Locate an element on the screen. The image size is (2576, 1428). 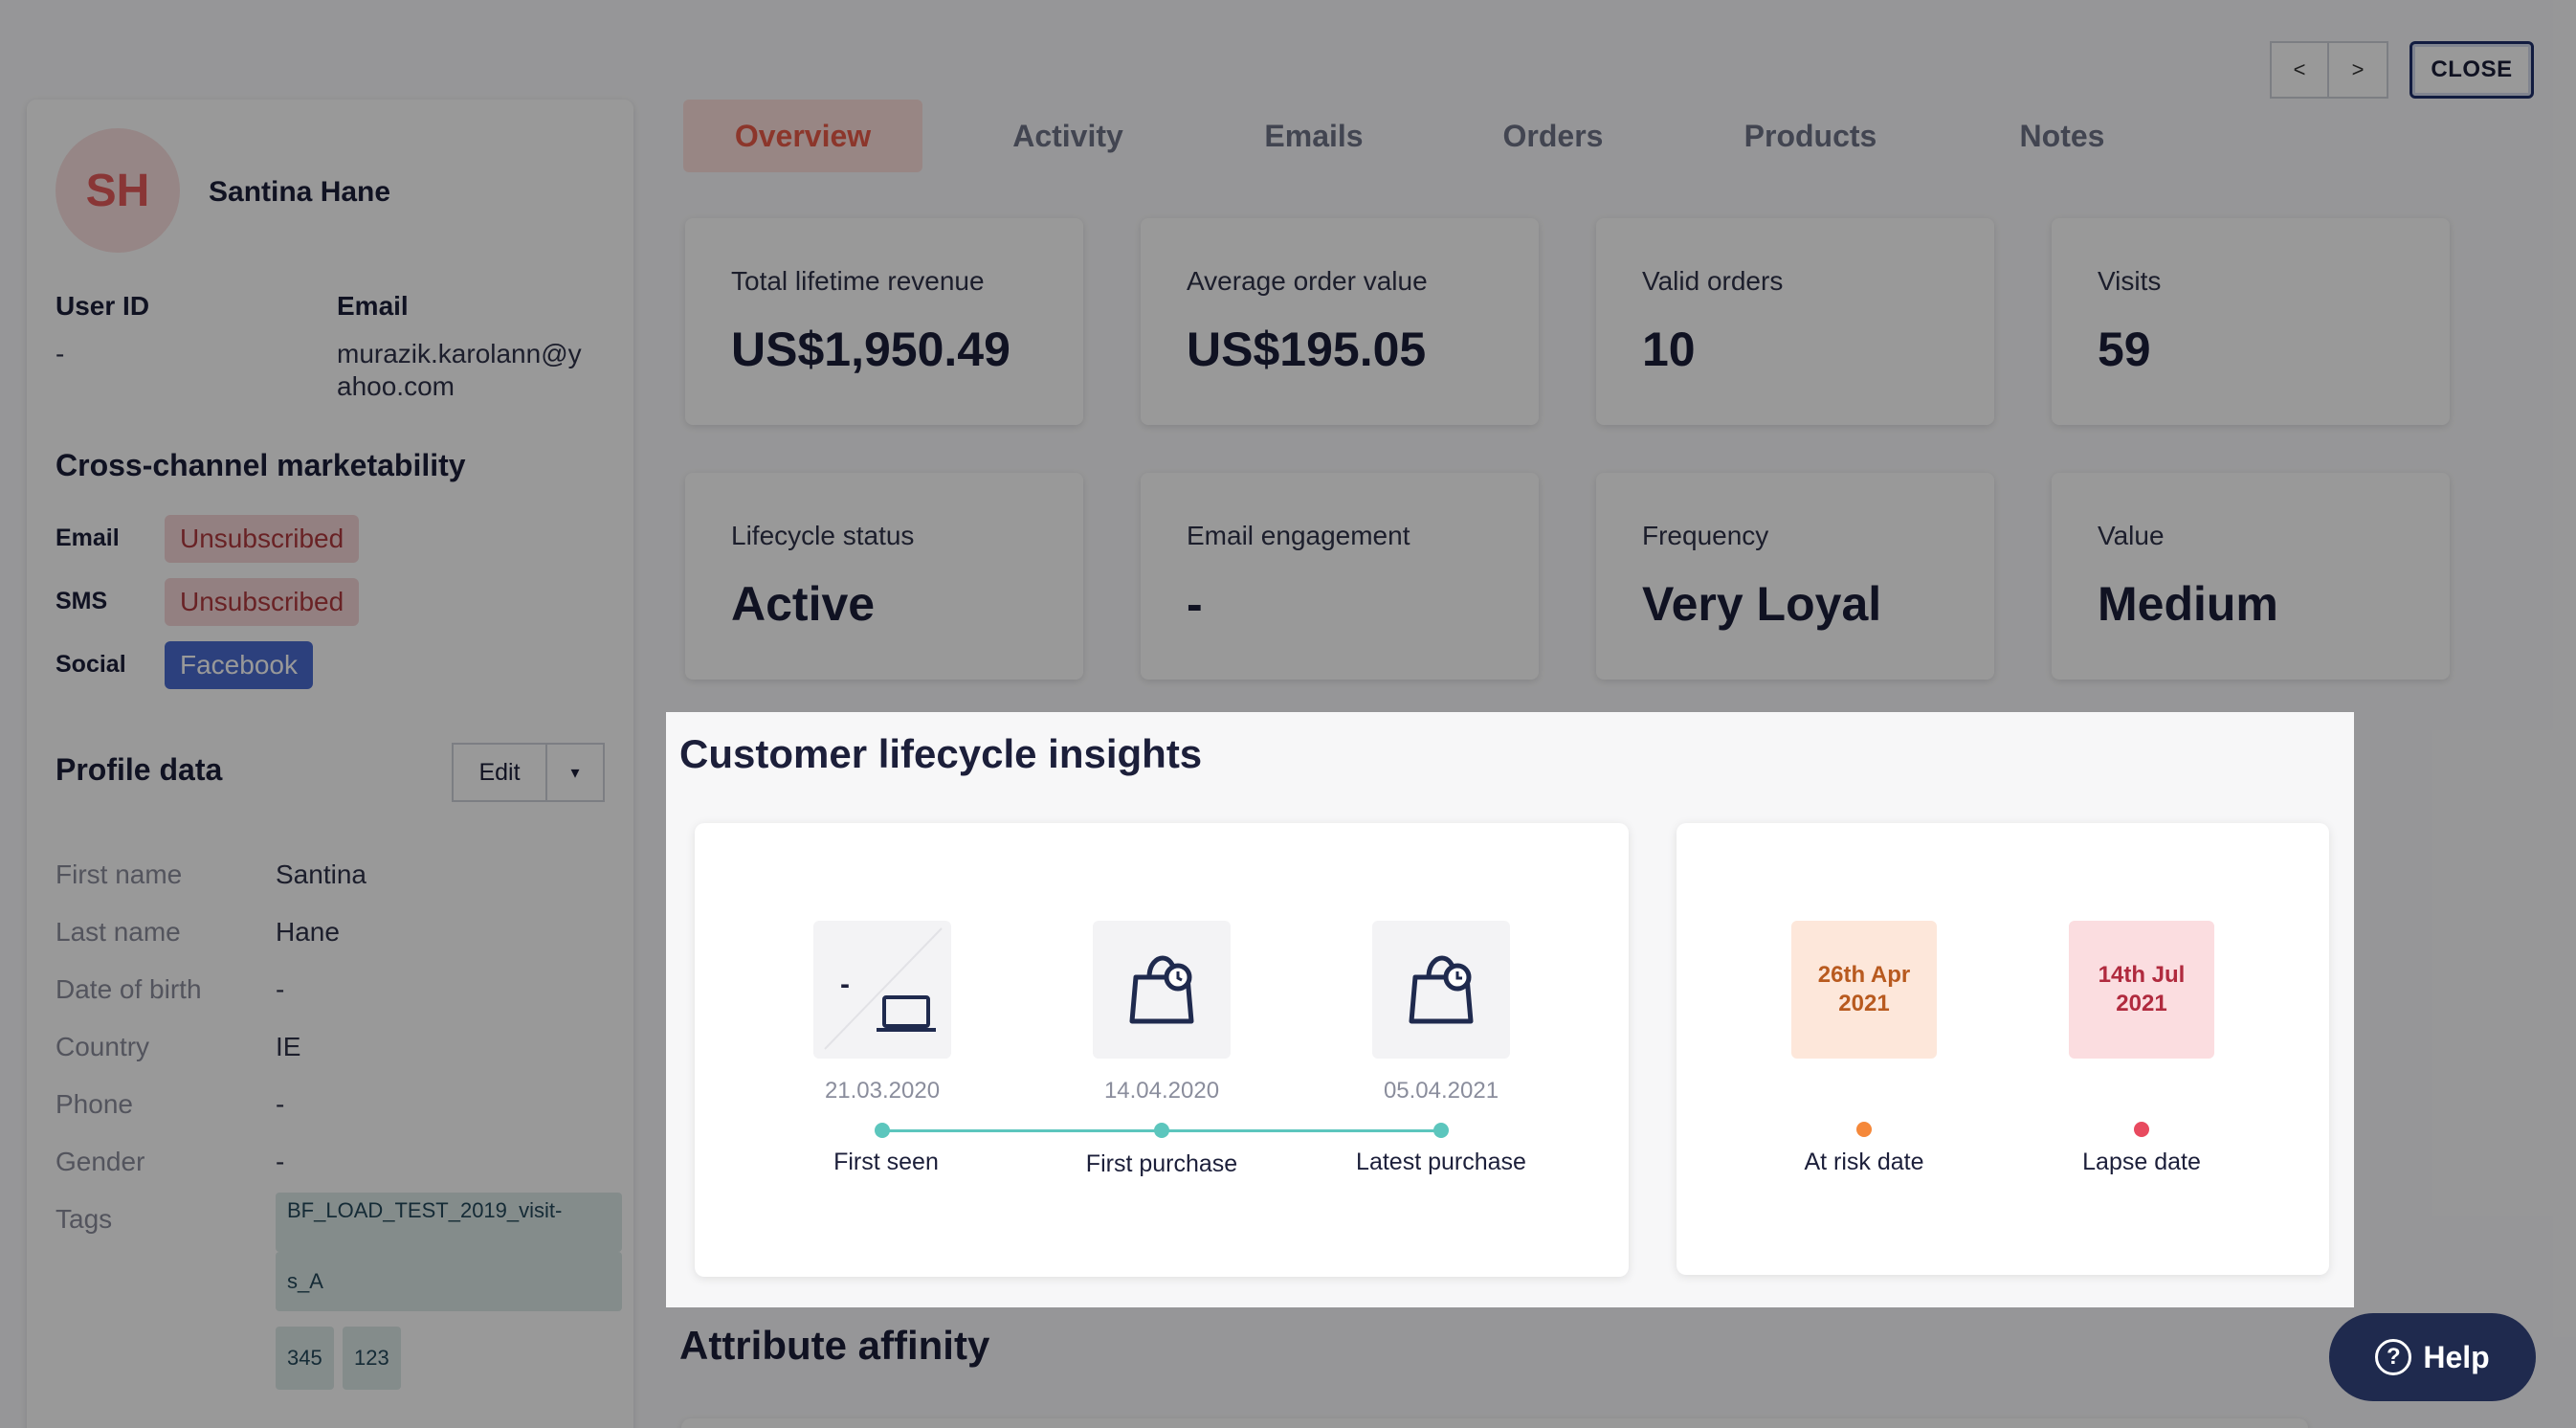
kpi-value: Very Loyal is located at coordinates (1762, 604).